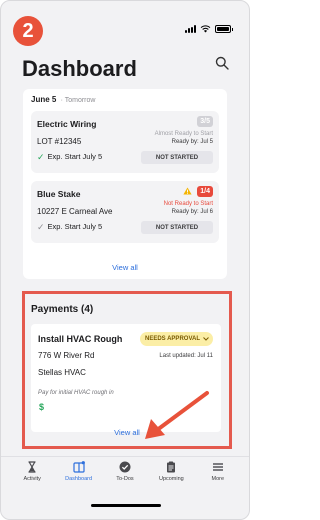 The width and height of the screenshot is (320, 520). Describe the element at coordinates (125, 479) in the screenshot. I see `tab-label: To-Dos` at that location.